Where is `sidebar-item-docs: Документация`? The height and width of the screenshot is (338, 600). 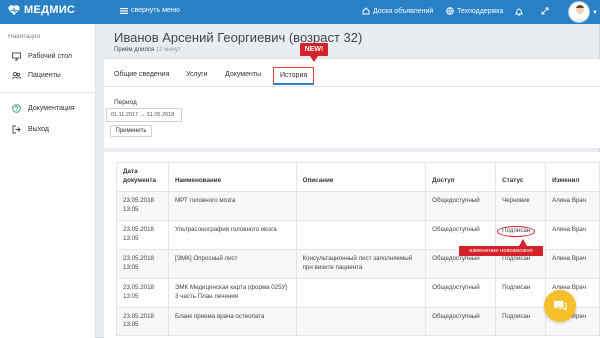
sidebar-item-docs: Документация is located at coordinates (43, 108).